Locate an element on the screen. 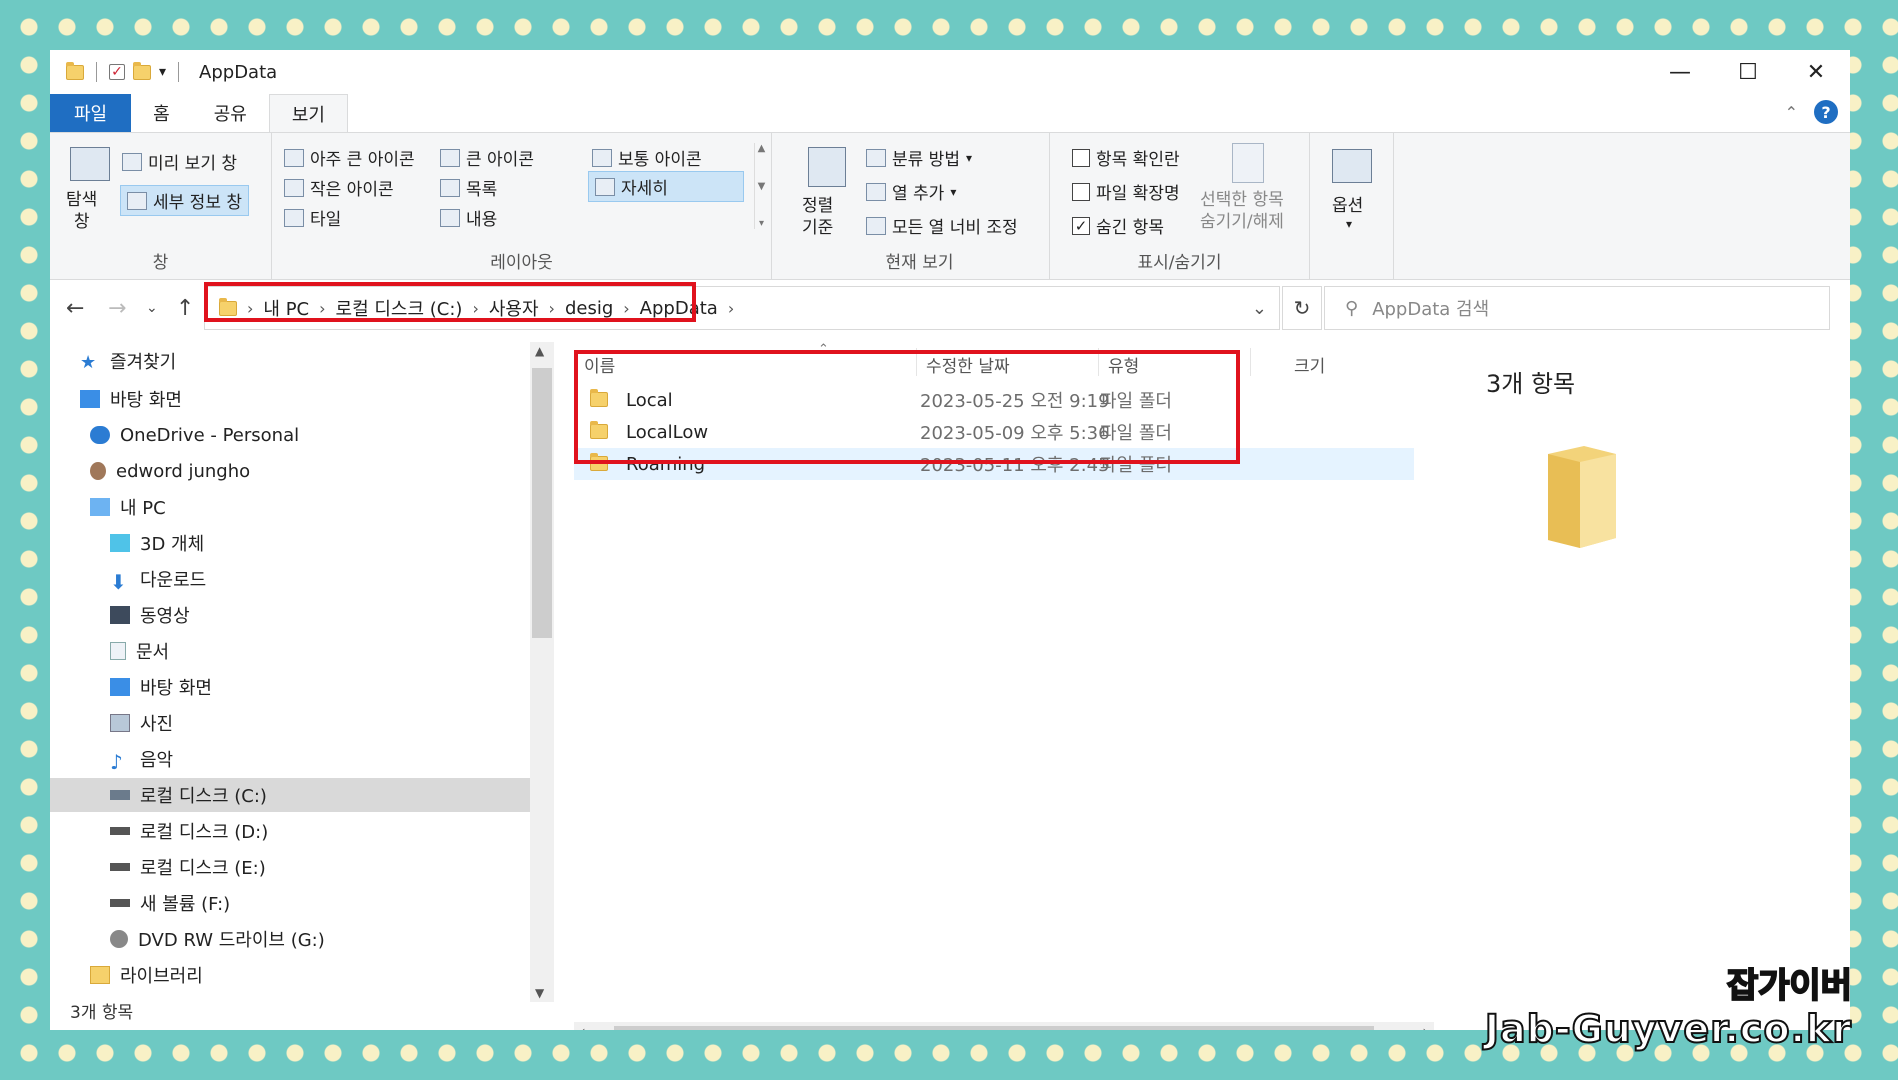  recent-locations-button: ⌄ is located at coordinates (152, 308).